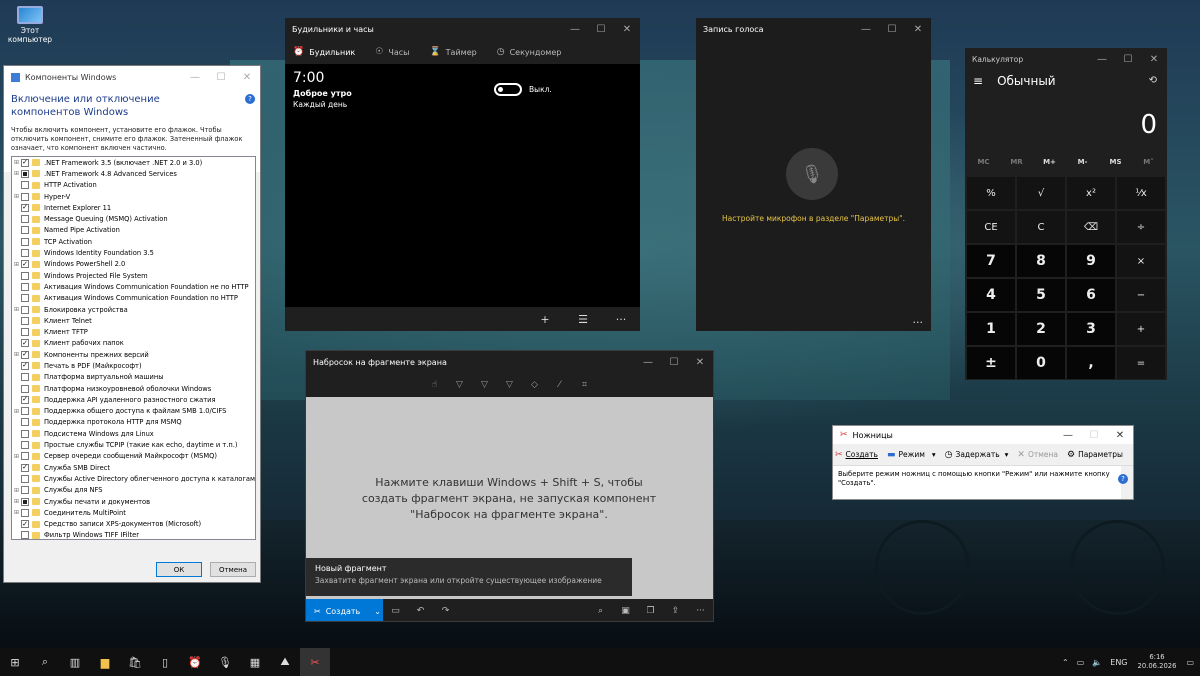 The image size is (1200, 676). What do you see at coordinates (1041, 295) in the screenshot?
I see `calc-key: 5` at bounding box center [1041, 295].